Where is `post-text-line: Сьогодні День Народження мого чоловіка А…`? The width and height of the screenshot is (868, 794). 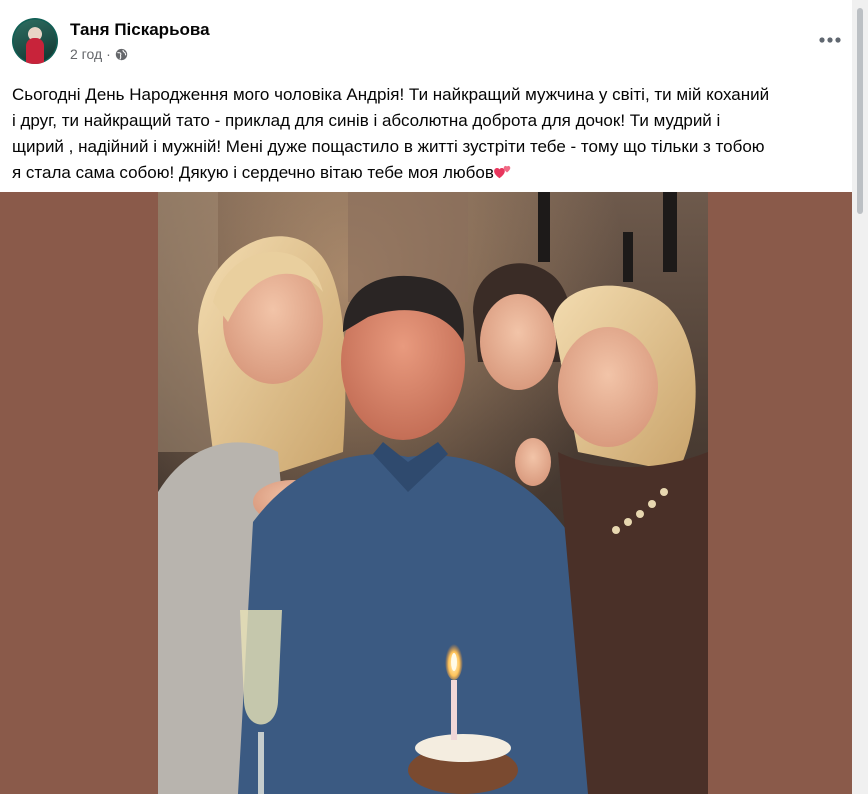
post-text-line: Сьогодні День Народження мого чоловіка А… is located at coordinates (391, 94).